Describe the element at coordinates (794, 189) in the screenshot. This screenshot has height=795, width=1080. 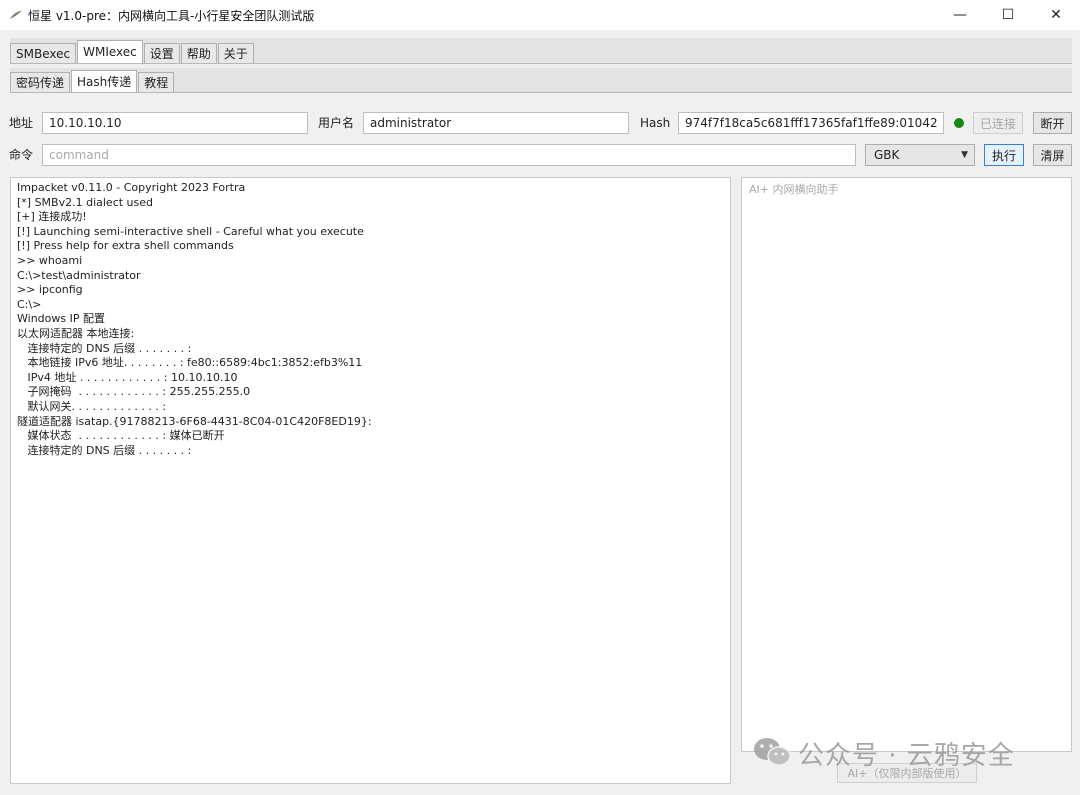
I see `ai-panel-placeholder: AI+ 内网横向助手` at that location.